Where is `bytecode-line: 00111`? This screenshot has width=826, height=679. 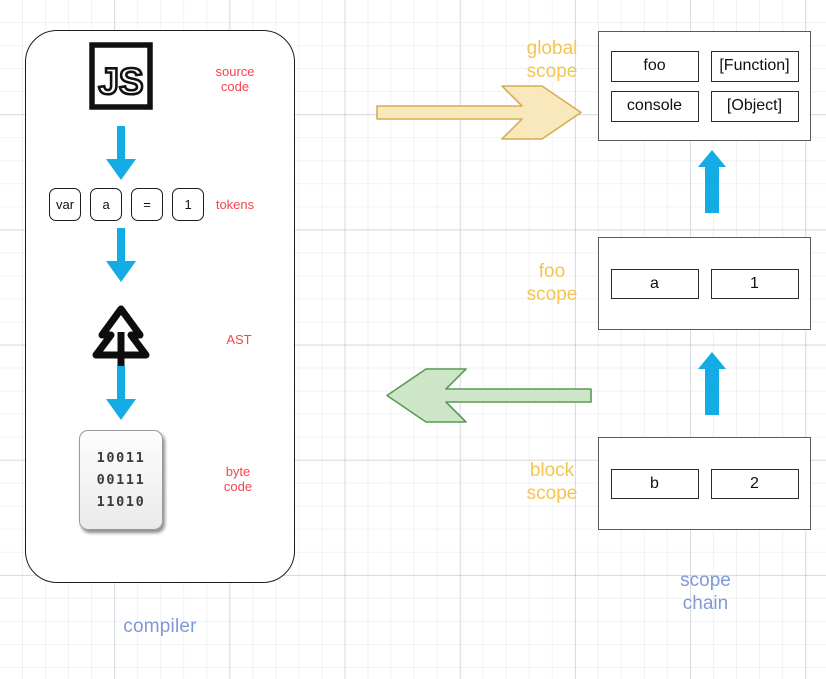 bytecode-line: 00111 is located at coordinates (121, 480).